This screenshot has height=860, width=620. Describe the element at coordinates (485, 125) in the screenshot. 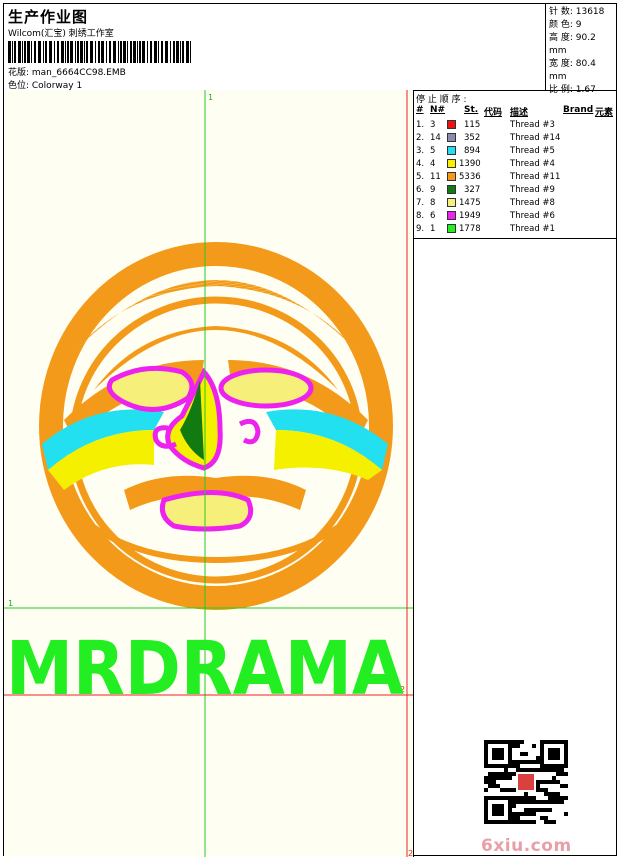

I see `table-row: 1. 3 115 Thread #3` at that location.